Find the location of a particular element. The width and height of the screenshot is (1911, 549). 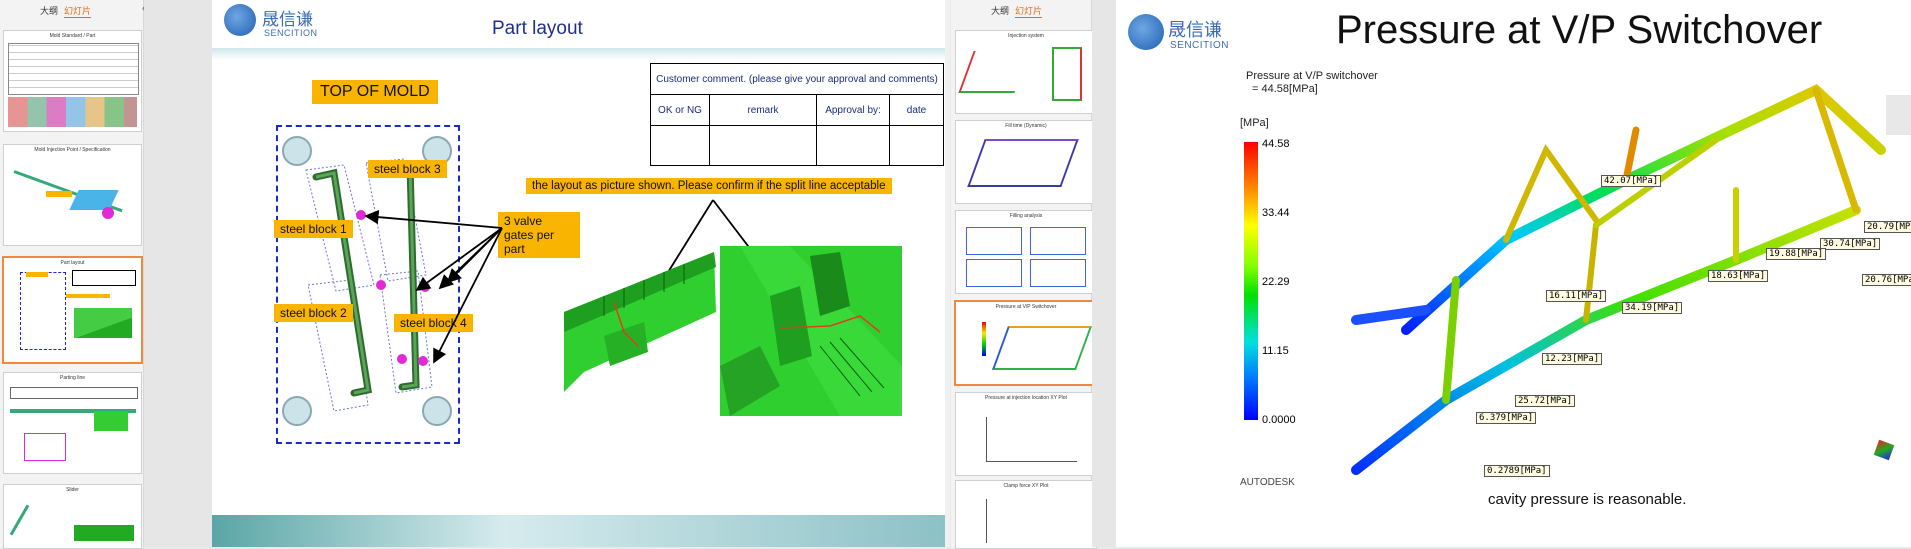

probe-label: 18.63[MPa] is located at coordinates (1738, 276).